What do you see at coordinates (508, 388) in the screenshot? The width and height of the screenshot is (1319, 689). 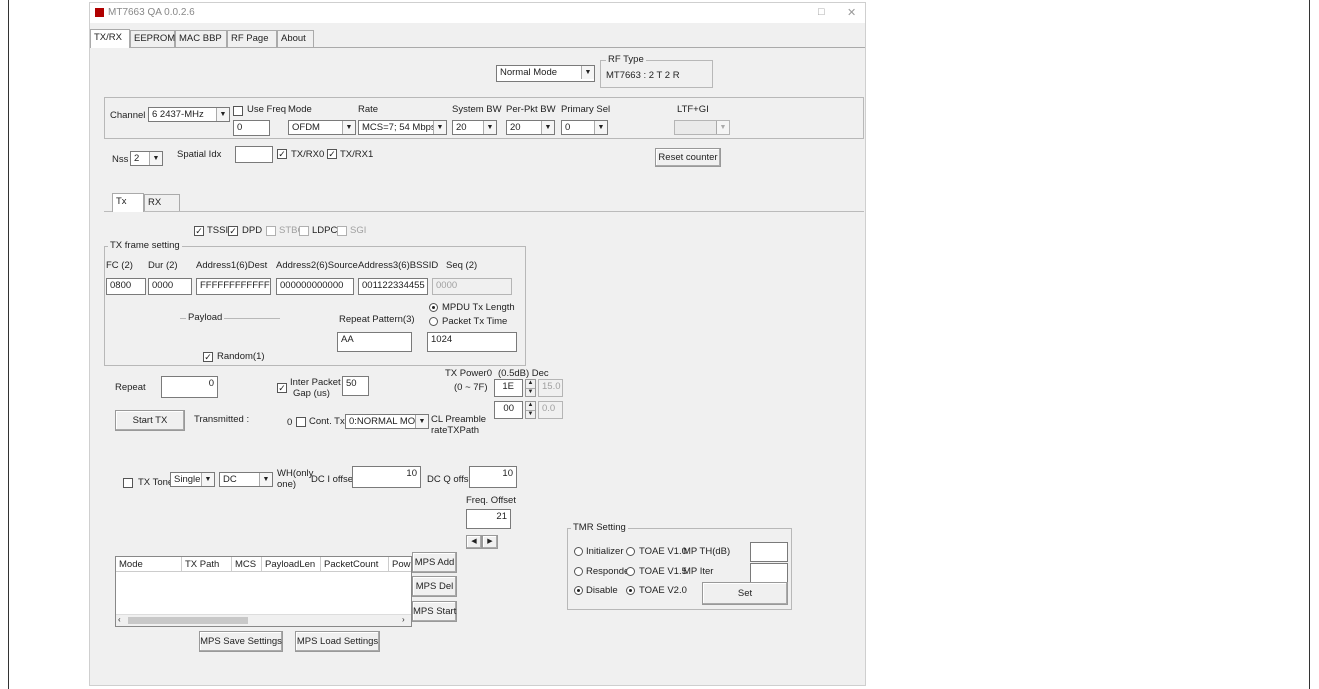 I see `tx-power-input: 1E` at bounding box center [508, 388].